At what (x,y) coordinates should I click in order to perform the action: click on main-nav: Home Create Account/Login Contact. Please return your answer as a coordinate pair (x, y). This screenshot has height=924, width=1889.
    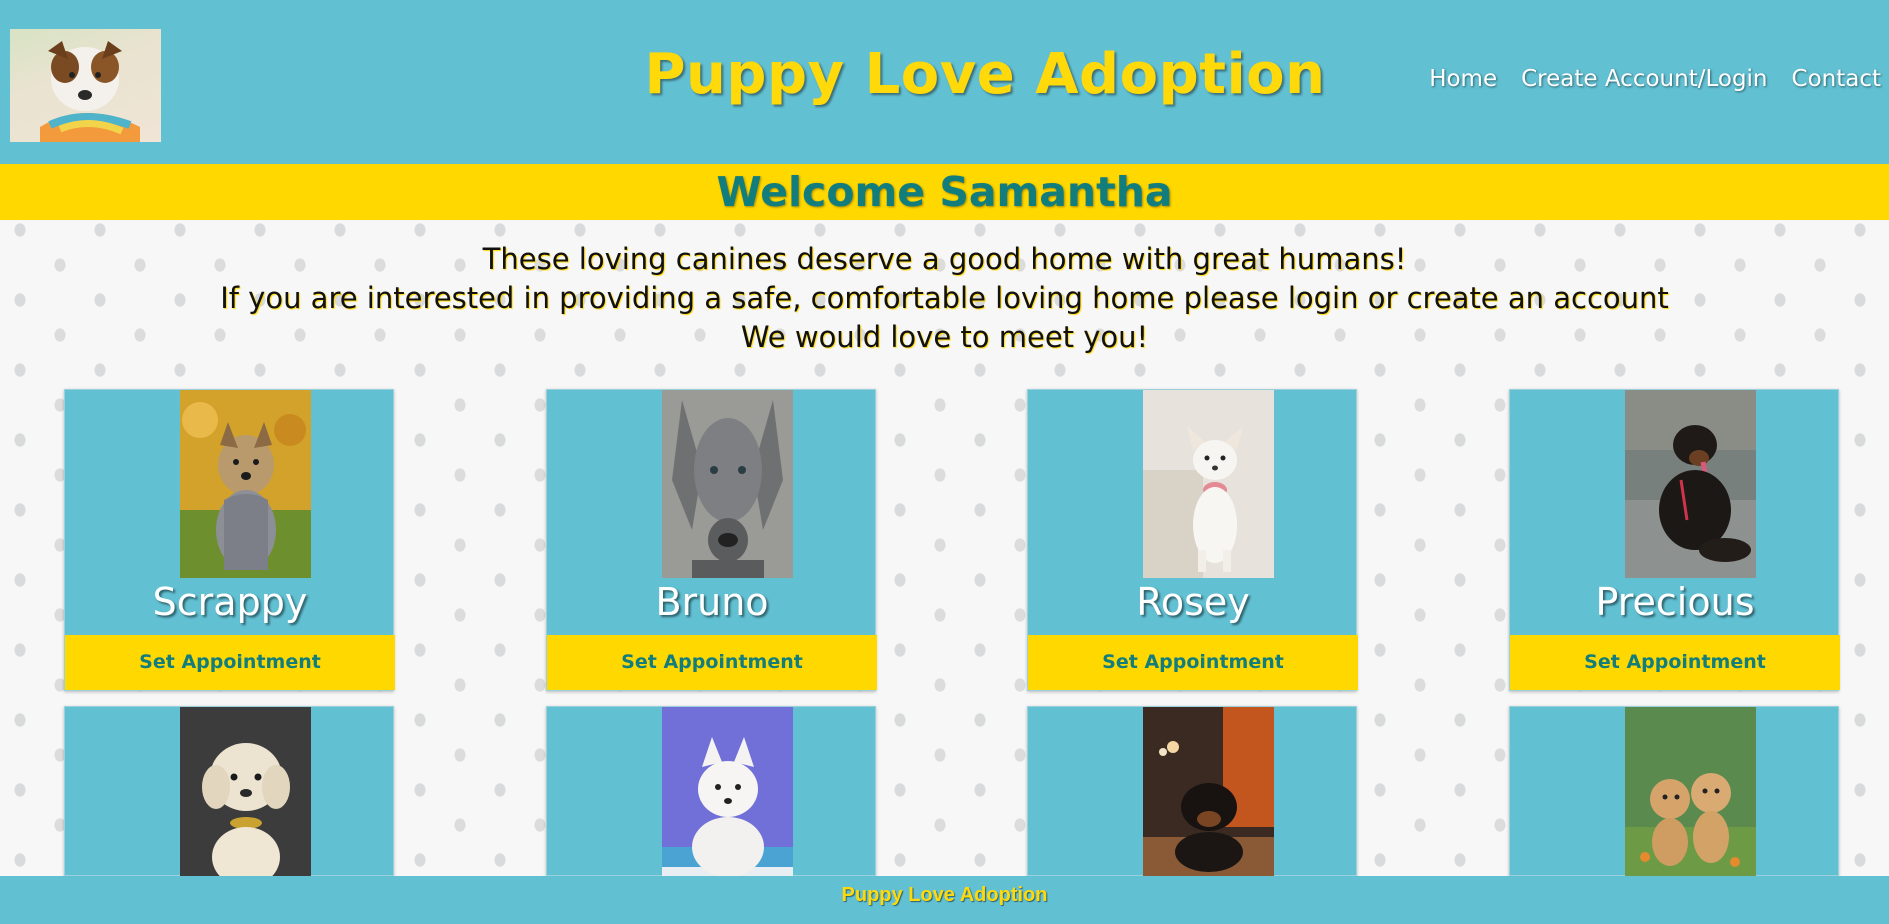
    Looking at the image, I should click on (1655, 79).